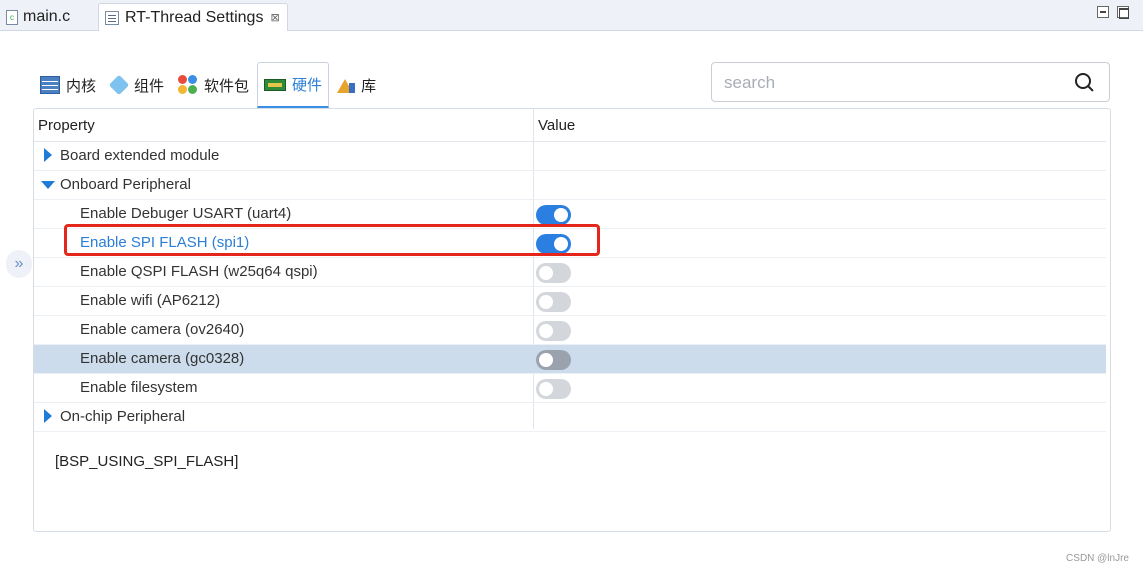 The image size is (1143, 572). I want to click on tree-row-onboard-peripheral: Onboard Peripheral, so click(570, 185).